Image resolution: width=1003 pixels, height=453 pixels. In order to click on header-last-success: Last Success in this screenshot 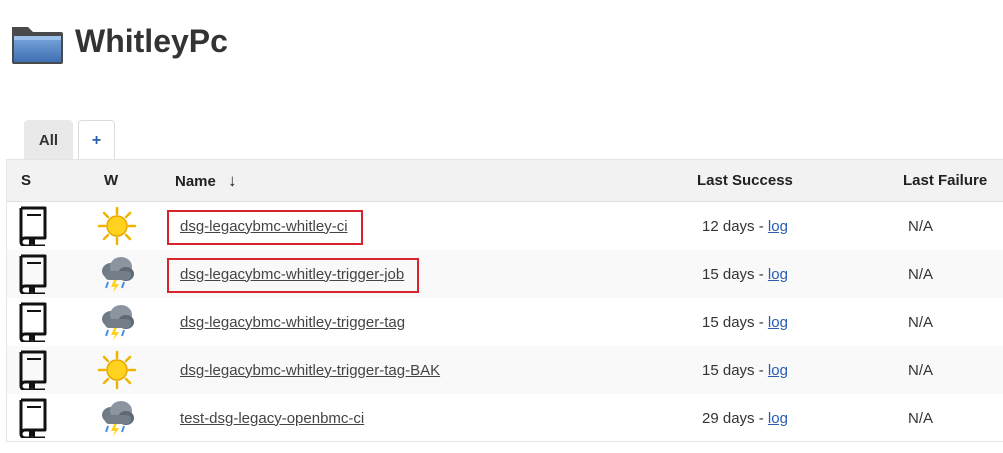, I will do `click(745, 181)`.